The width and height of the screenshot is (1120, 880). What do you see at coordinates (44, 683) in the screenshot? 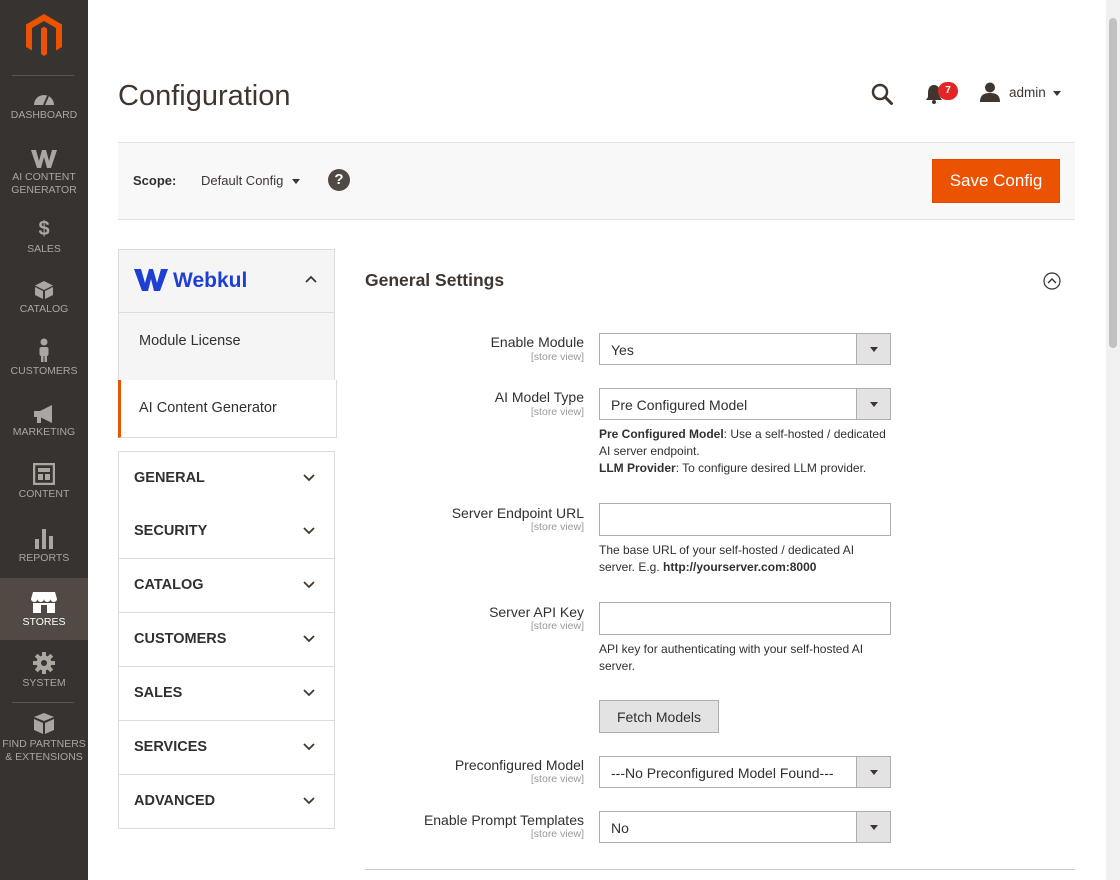
I see `nav-label: SYSTEM` at bounding box center [44, 683].